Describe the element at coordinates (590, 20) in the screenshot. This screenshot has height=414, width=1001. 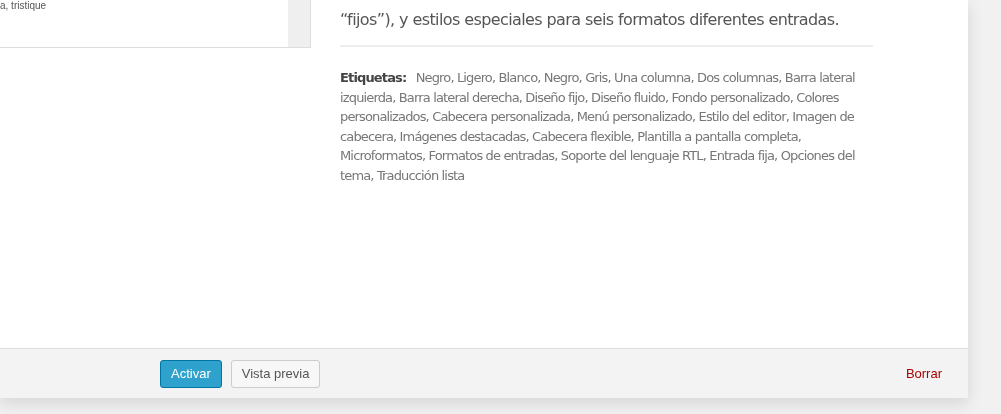
I see `description-text: “fijos”), y estilos especiales para seis formatos diferentes entradas.` at that location.